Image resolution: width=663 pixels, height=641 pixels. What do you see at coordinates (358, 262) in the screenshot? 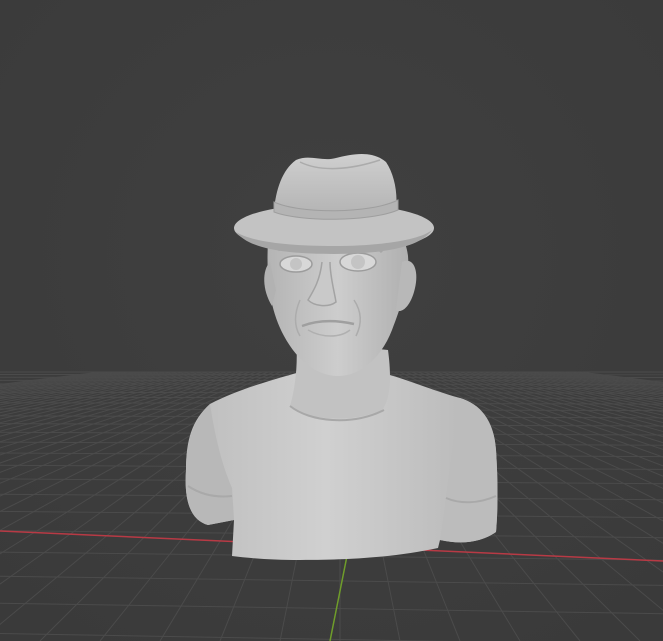
I see `right-pupil` at bounding box center [358, 262].